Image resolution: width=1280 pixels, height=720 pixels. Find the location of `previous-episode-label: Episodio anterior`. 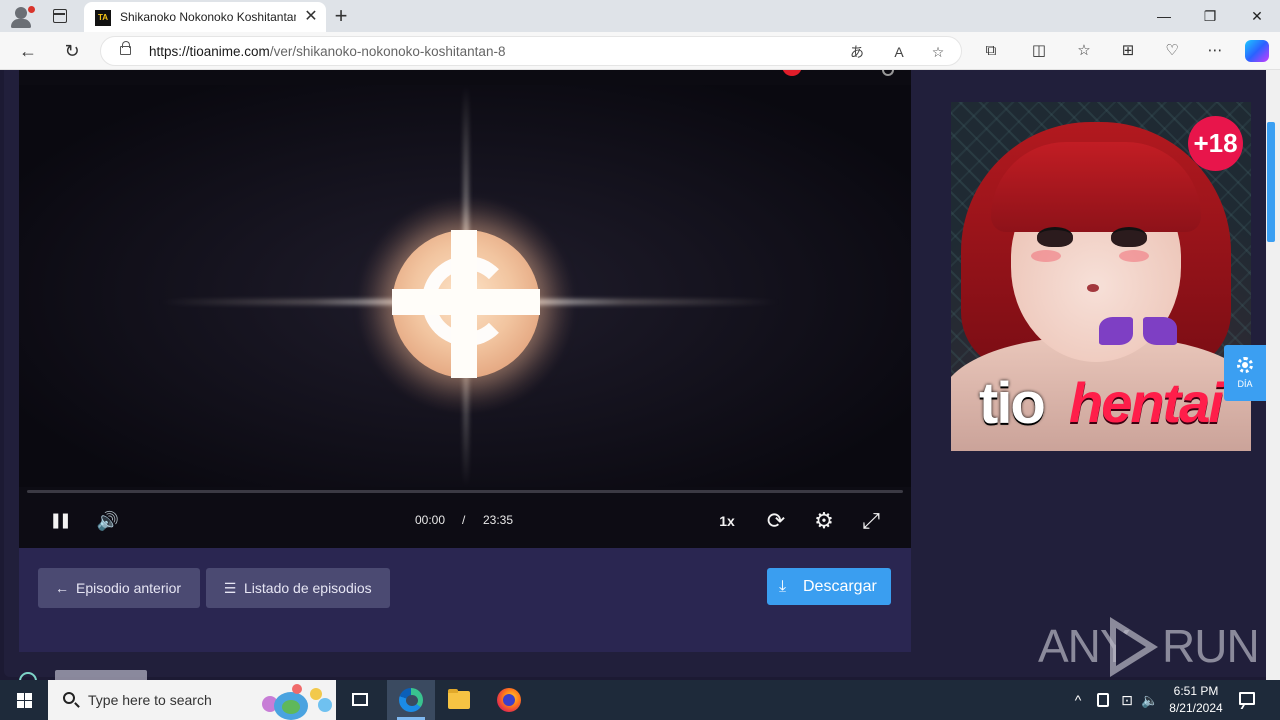

previous-episode-label: Episodio anterior is located at coordinates (129, 588).